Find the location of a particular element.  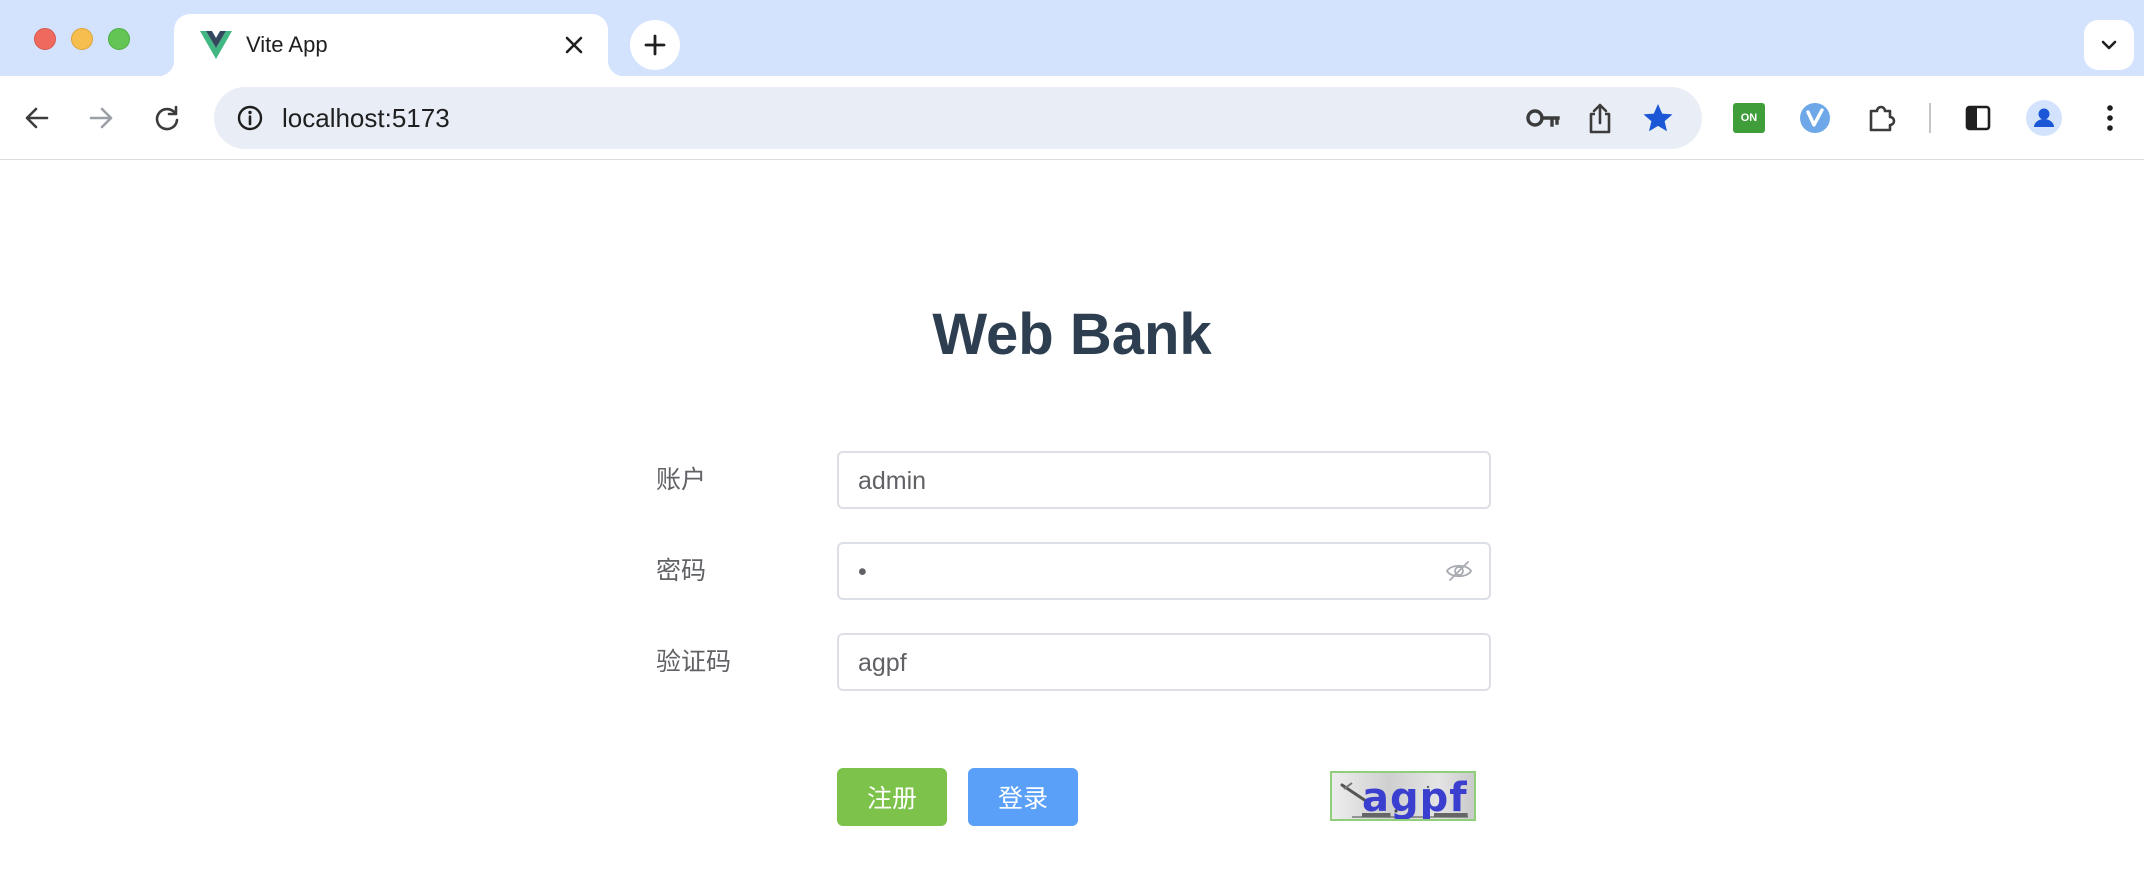

bookmark-star-icon is located at coordinates (1658, 118).